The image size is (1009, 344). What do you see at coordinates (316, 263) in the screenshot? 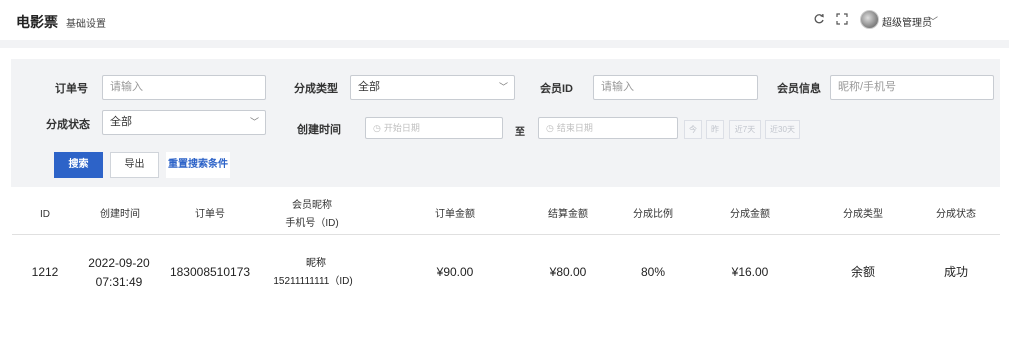
I see `cell-member-nickname: 昵称` at bounding box center [316, 263].